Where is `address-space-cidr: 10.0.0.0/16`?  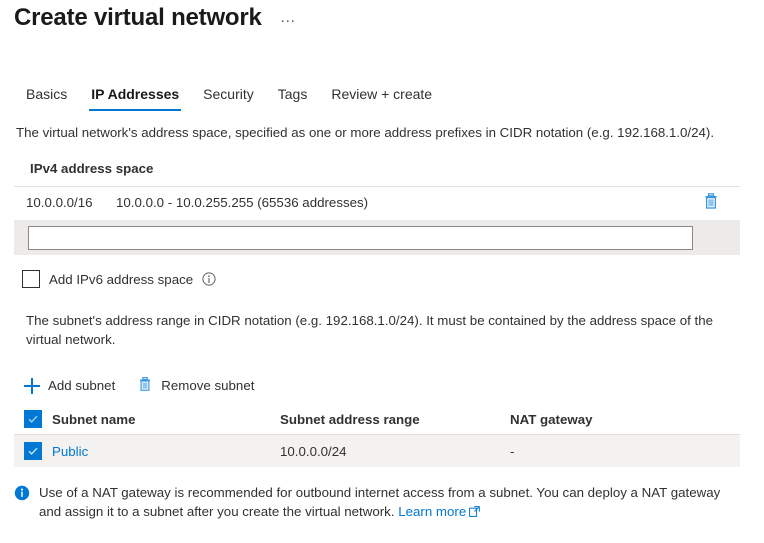
address-space-cidr: 10.0.0.0/16 is located at coordinates (59, 202).